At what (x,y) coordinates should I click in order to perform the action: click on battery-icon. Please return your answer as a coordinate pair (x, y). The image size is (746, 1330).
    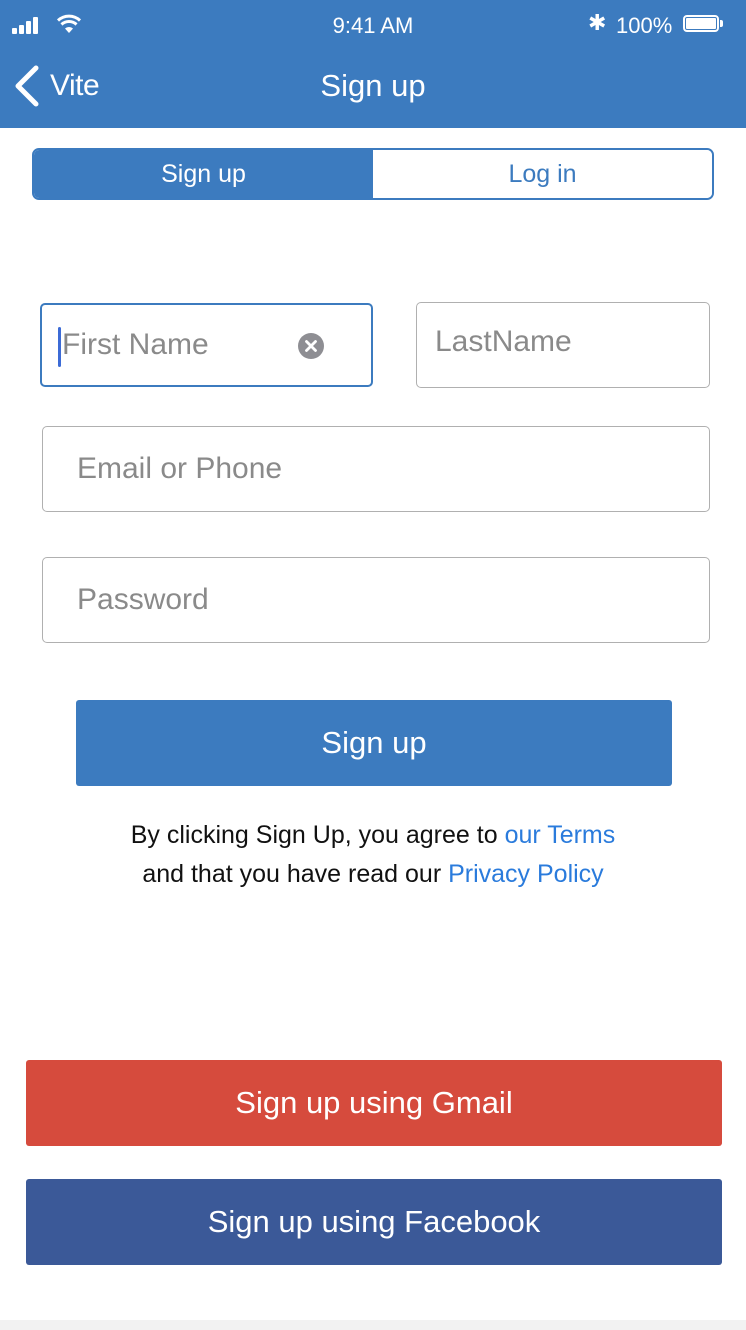
    Looking at the image, I should click on (701, 23).